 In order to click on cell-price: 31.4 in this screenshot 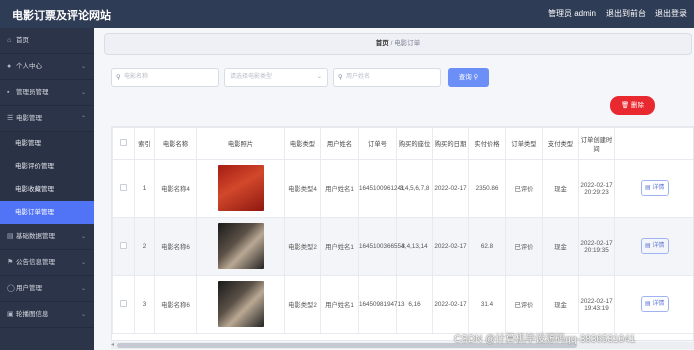, I will do `click(487, 304)`.